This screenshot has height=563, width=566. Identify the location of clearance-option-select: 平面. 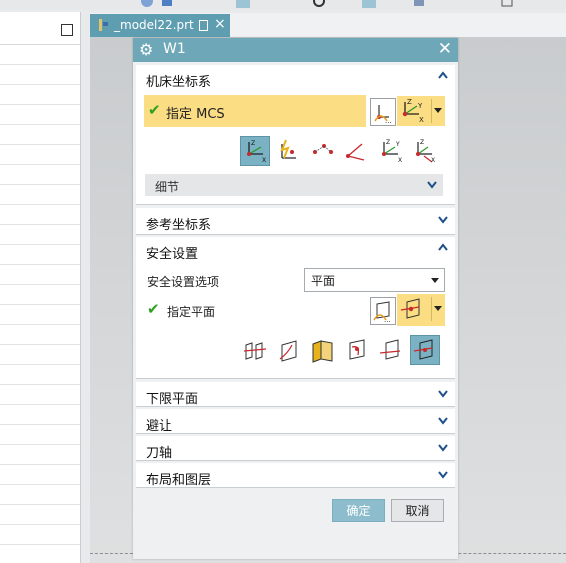
(374, 280).